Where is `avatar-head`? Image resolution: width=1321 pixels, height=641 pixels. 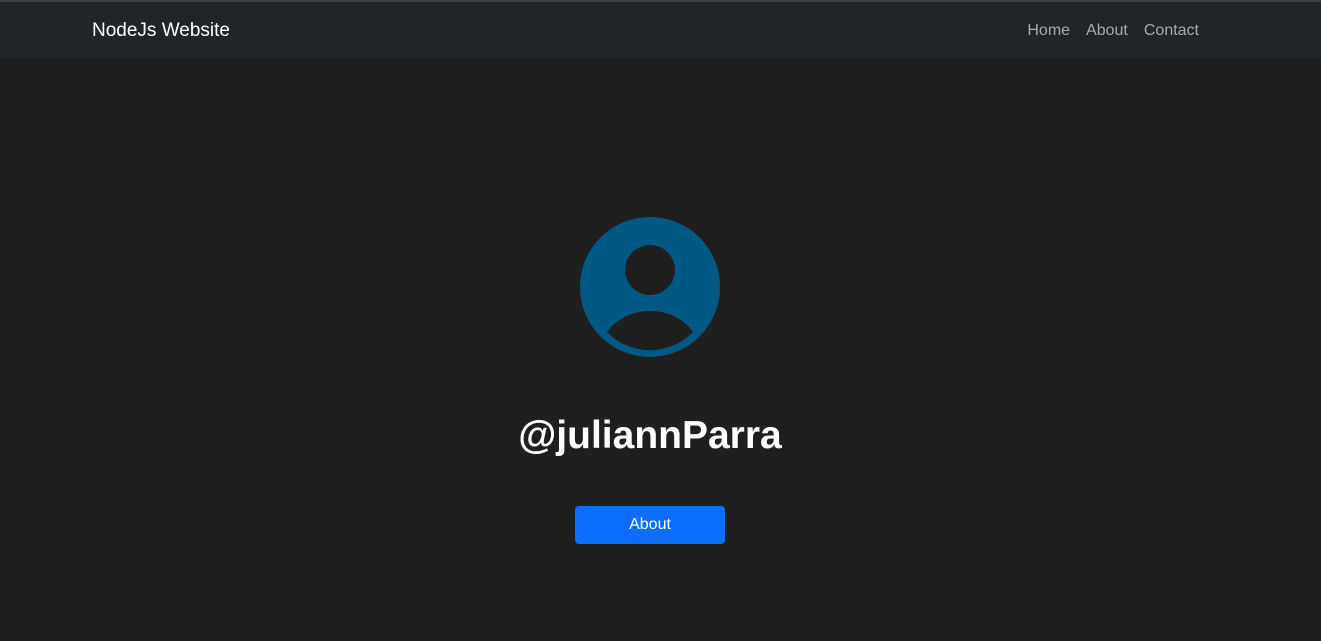
avatar-head is located at coordinates (650, 270).